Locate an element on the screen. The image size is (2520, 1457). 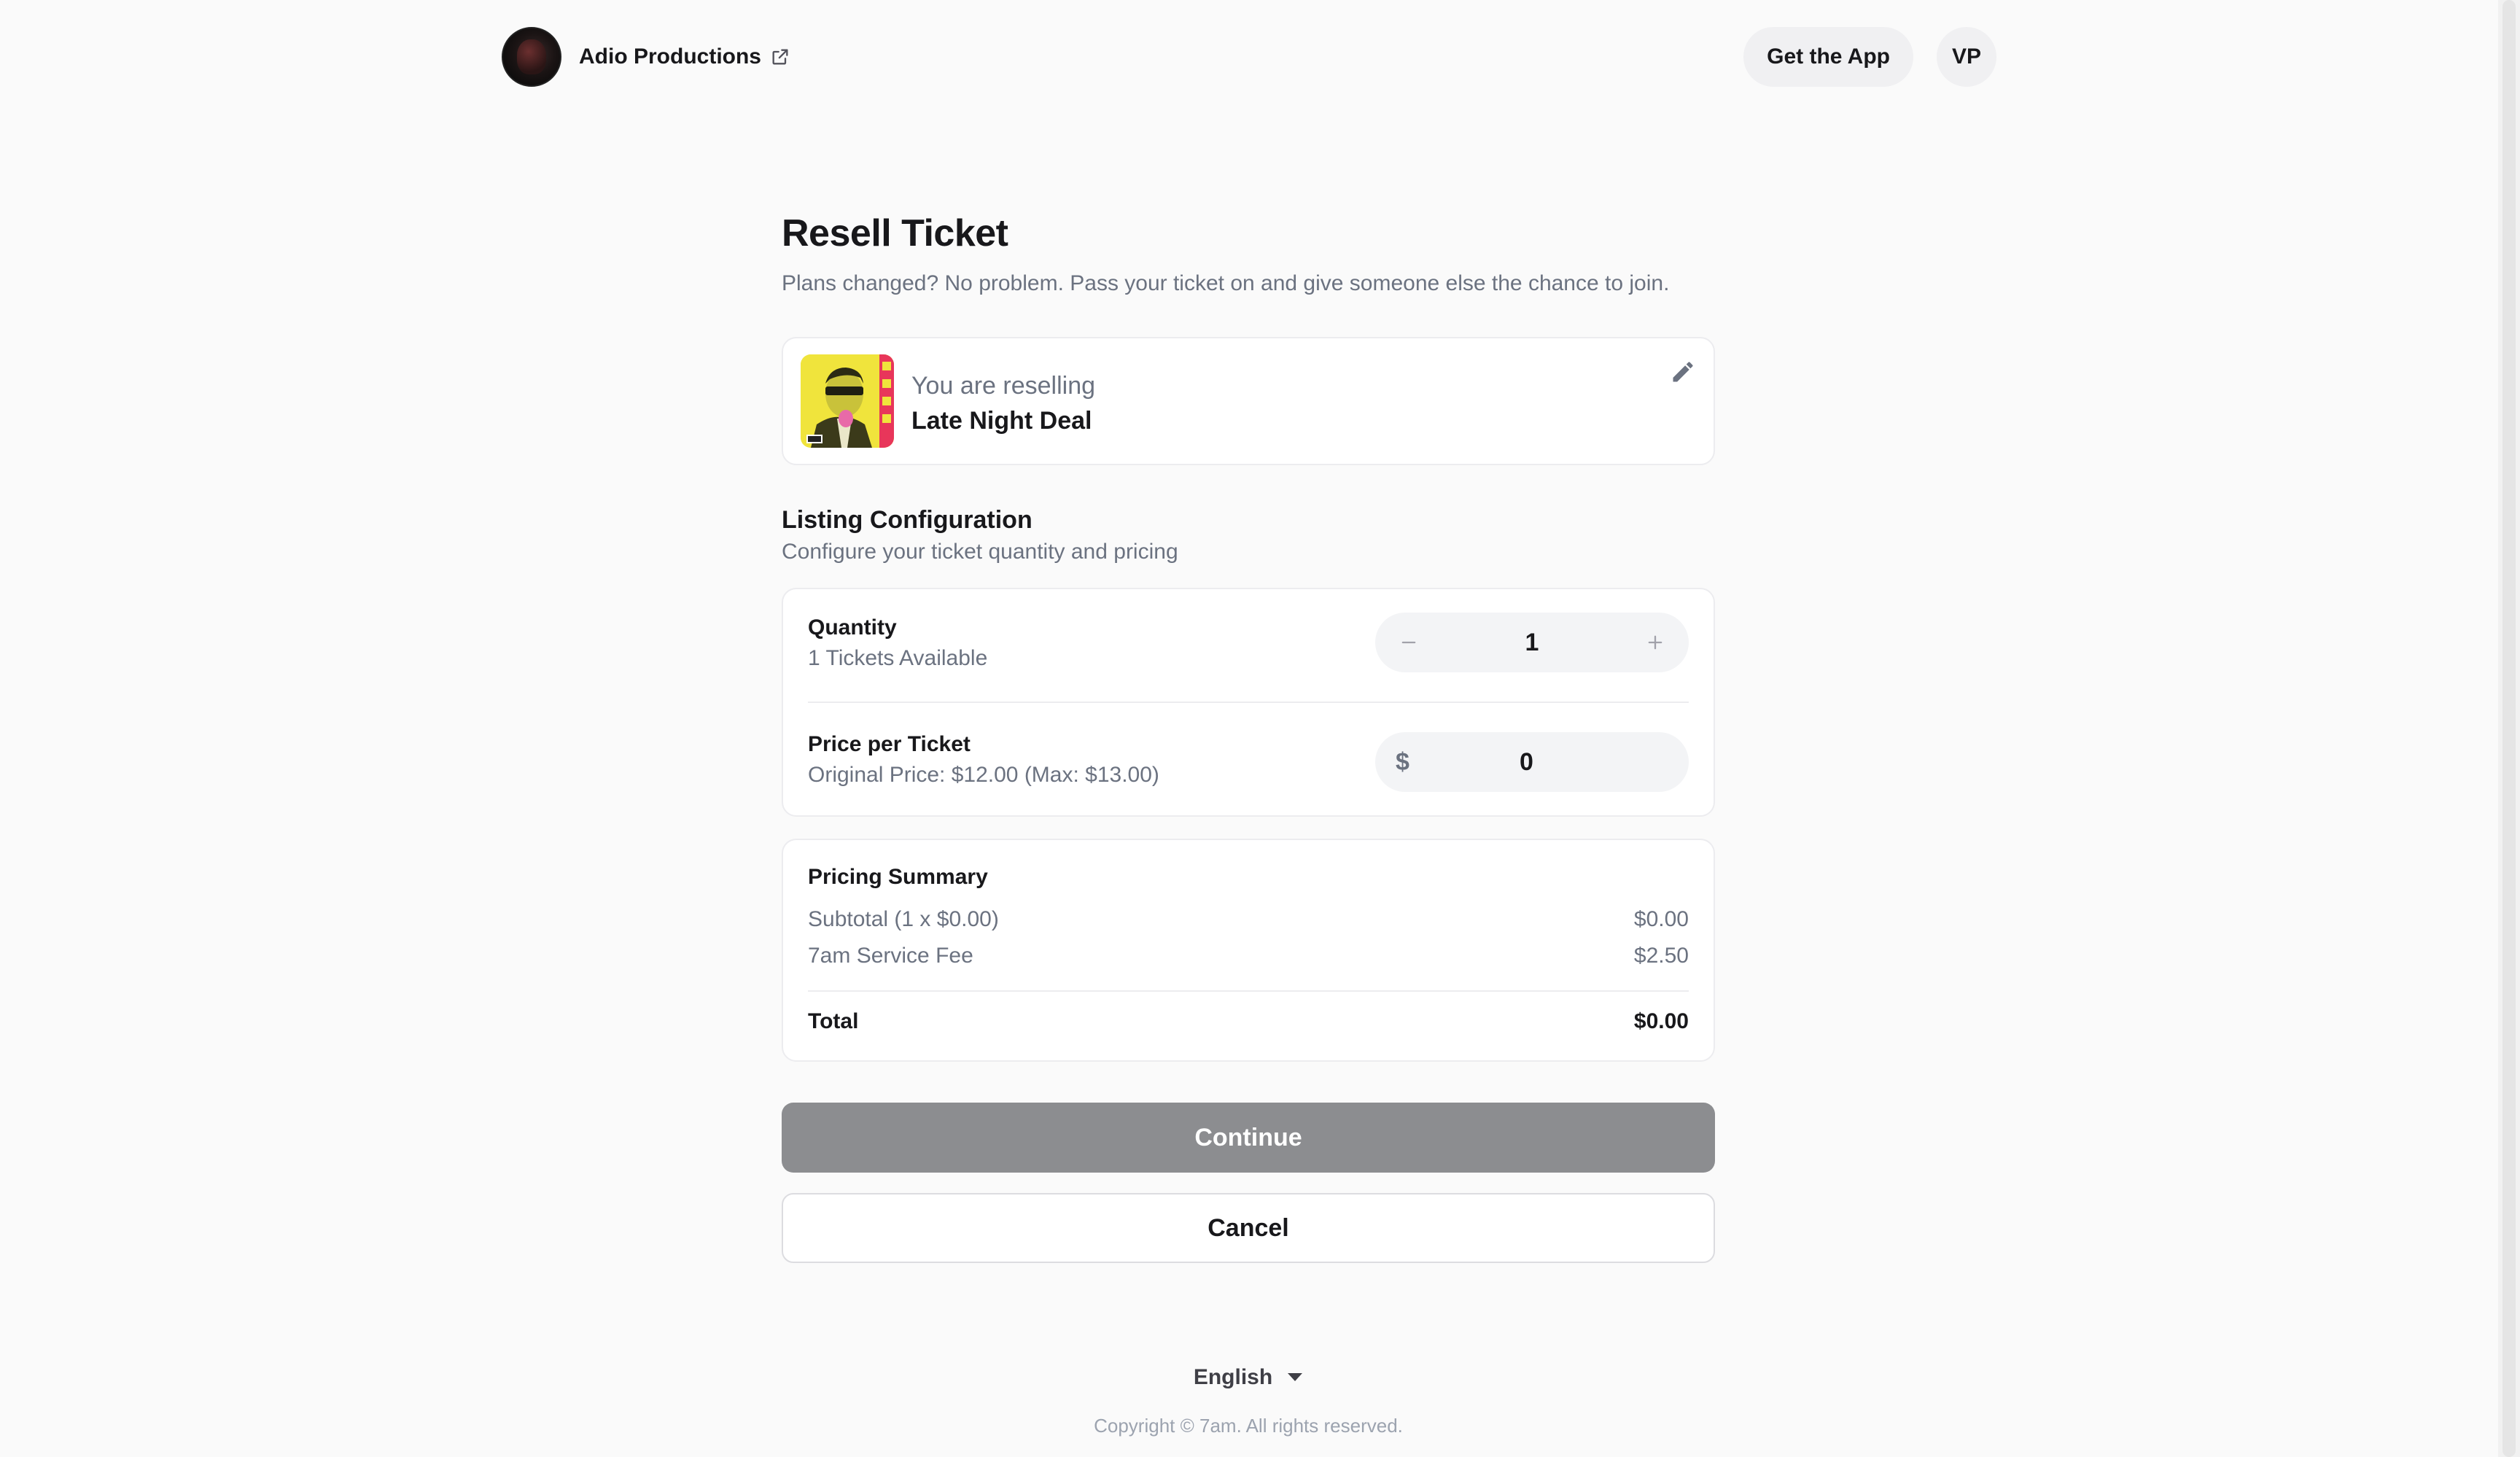
event-thumbnail is located at coordinates (847, 401).